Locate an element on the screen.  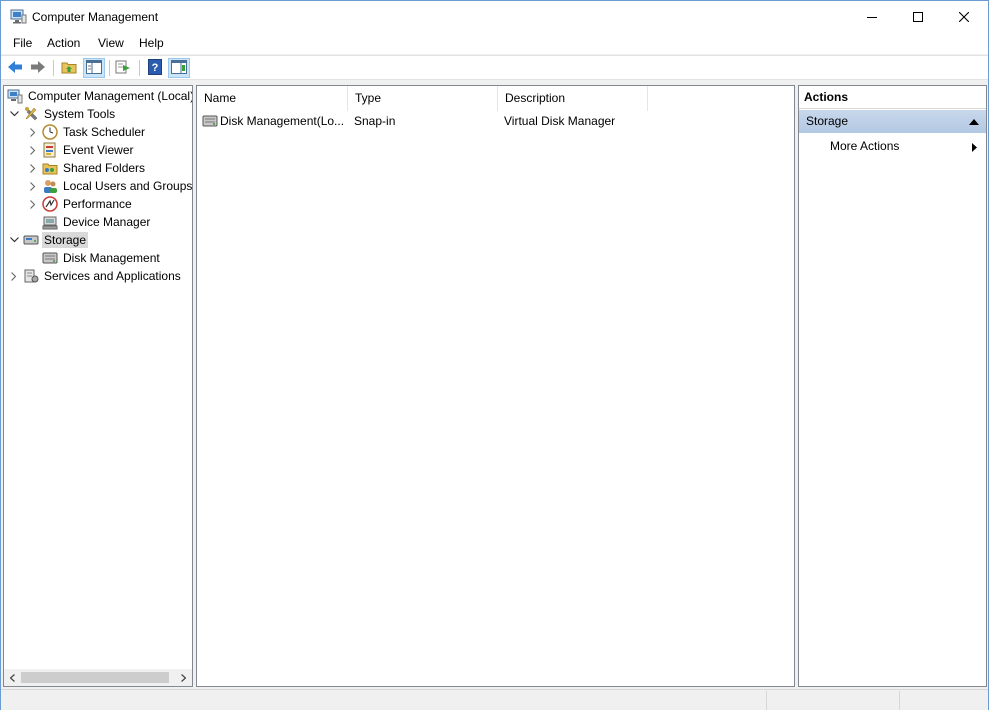
scrollbar-thumb is located at coordinates (95, 677).